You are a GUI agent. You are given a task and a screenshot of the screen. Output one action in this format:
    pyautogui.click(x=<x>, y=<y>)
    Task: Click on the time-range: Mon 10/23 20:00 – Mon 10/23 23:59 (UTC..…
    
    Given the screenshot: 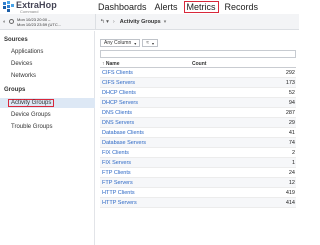 What is the action you would take?
    pyautogui.click(x=39, y=22)
    